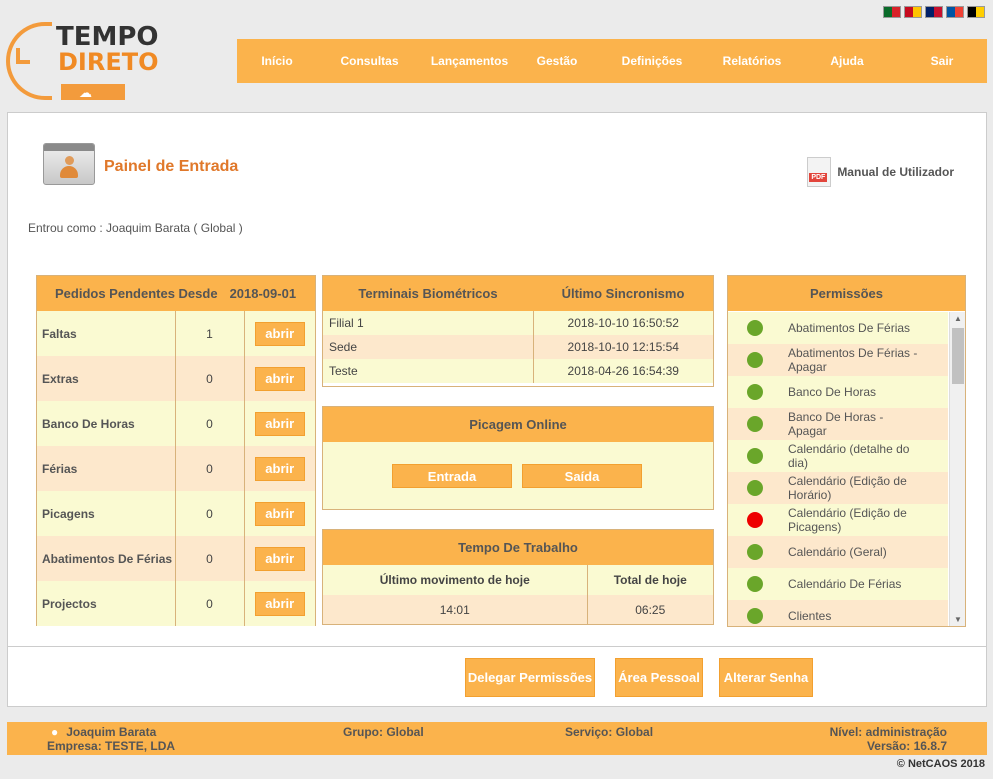 This screenshot has width=993, height=779. What do you see at coordinates (111, 732) in the screenshot?
I see `footer-user: Joaquim Barata` at bounding box center [111, 732].